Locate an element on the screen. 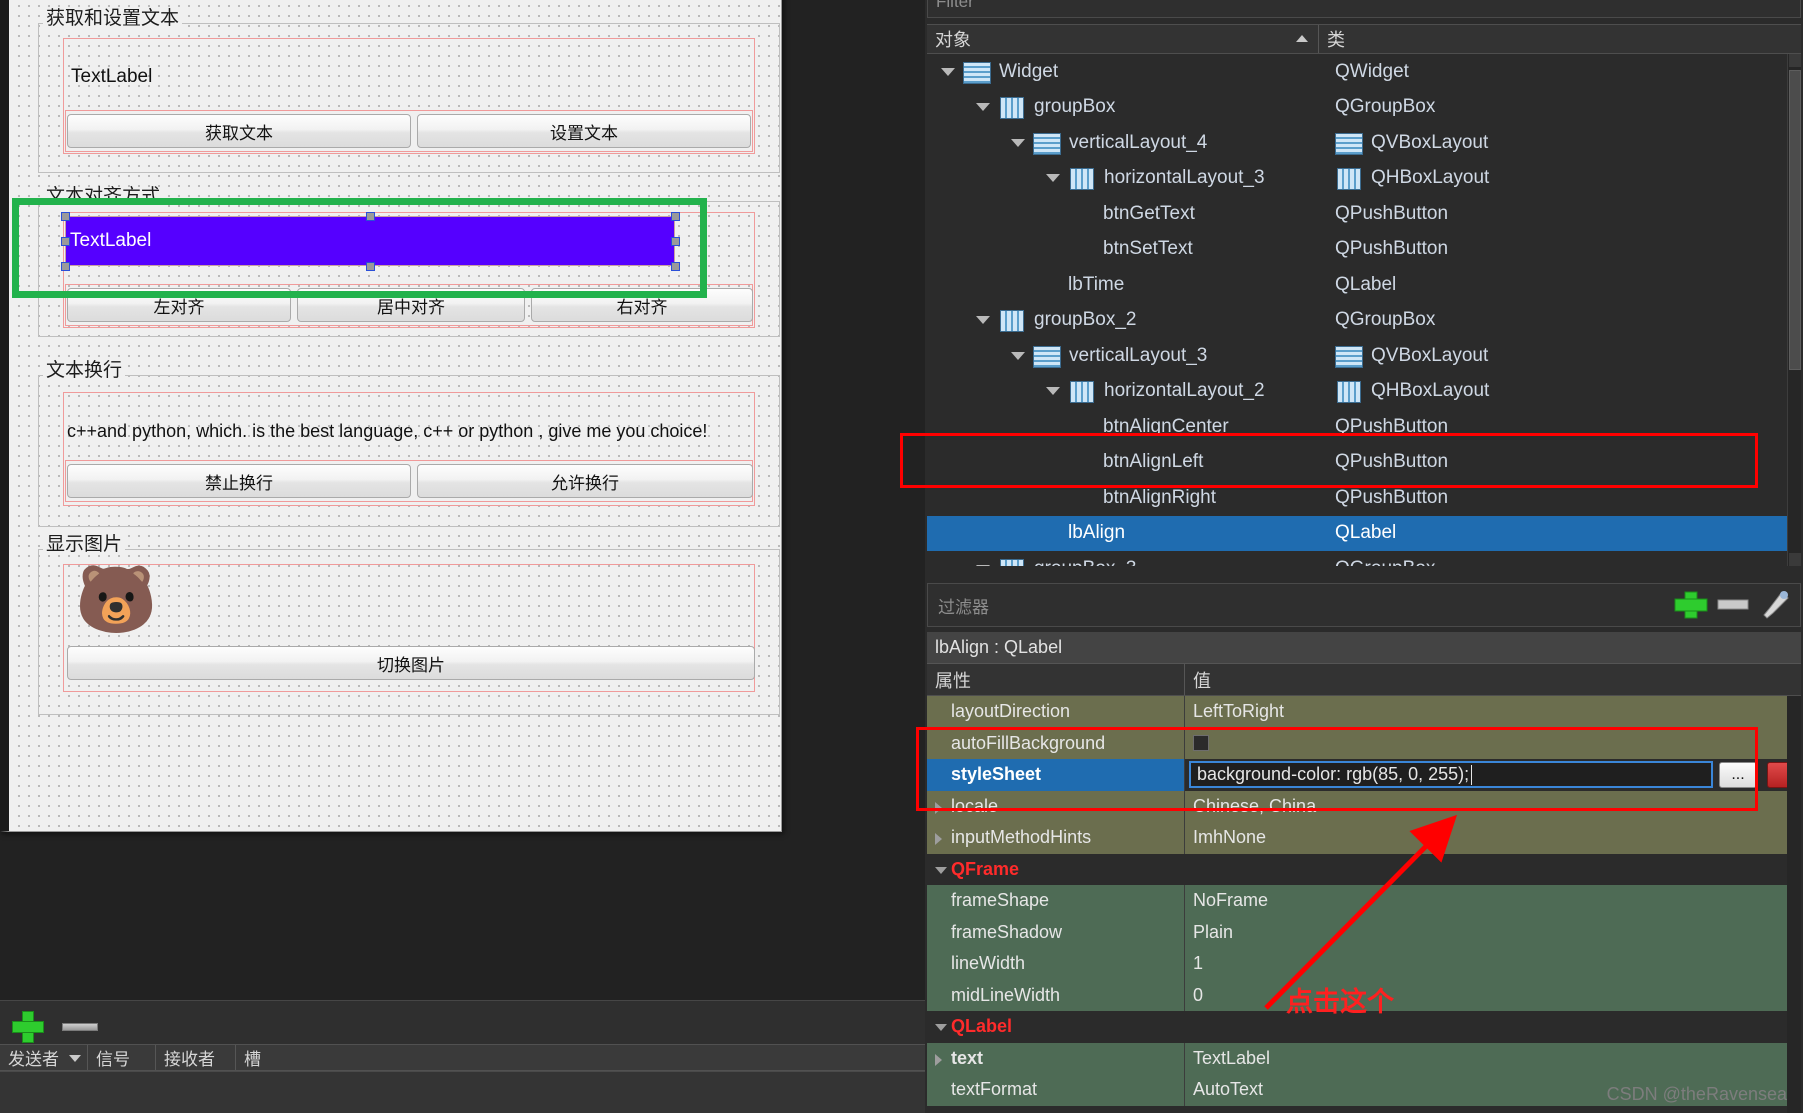 The width and height of the screenshot is (1803, 1113). tree-row: verticalLayout_3 QVBoxLayout is located at coordinates (1364, 356).